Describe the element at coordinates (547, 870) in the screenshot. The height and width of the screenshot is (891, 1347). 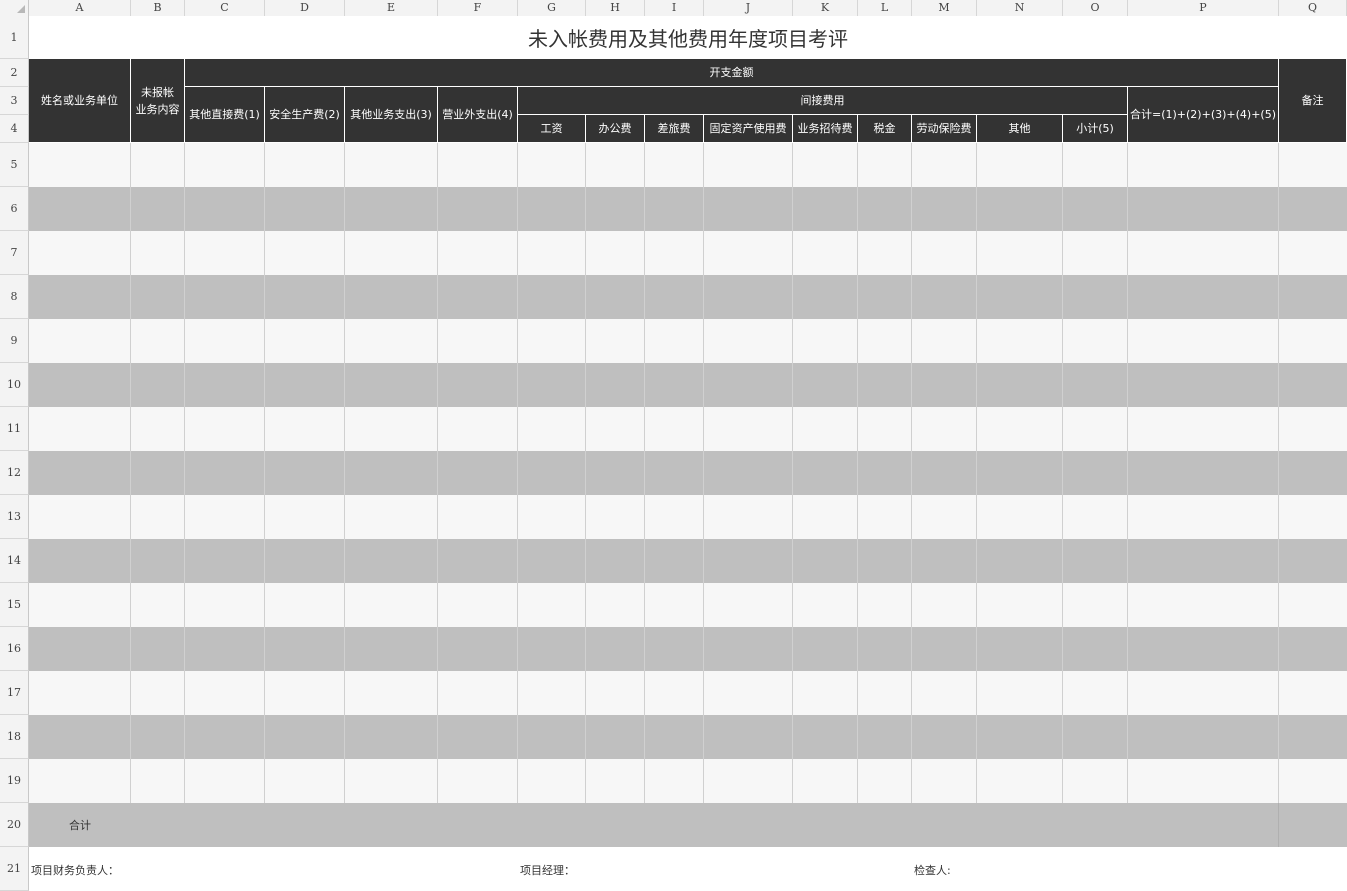
I see `project-manager-label: 项目经理：` at that location.